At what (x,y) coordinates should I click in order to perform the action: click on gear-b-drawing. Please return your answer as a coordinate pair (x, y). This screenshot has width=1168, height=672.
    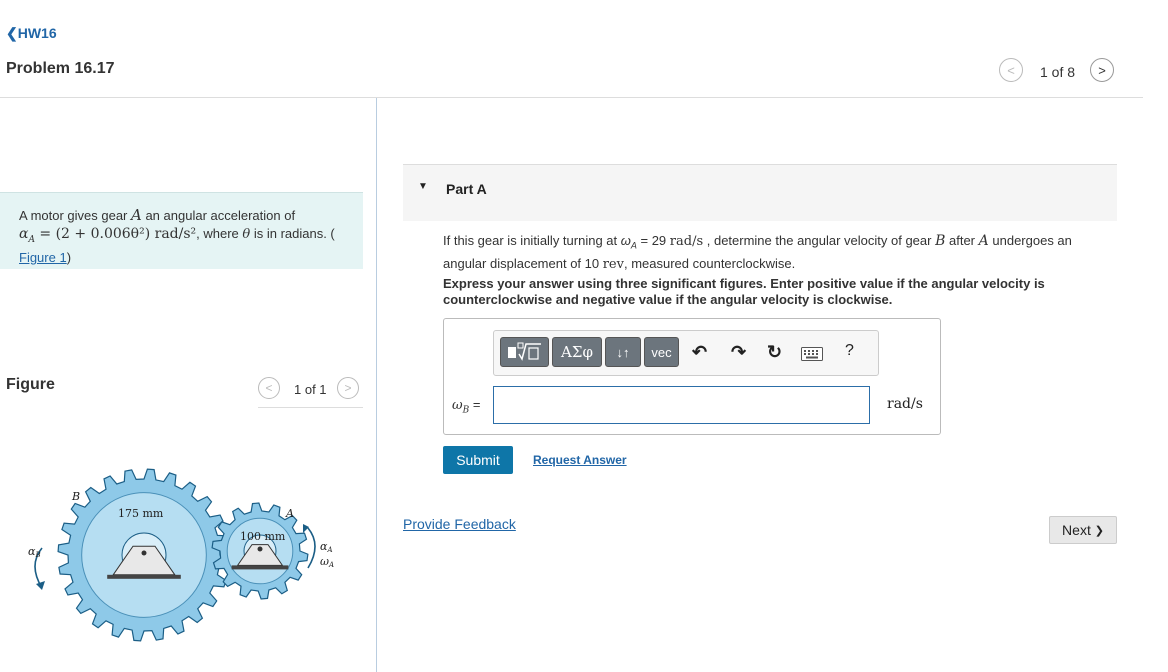
    Looking at the image, I should click on (144, 555).